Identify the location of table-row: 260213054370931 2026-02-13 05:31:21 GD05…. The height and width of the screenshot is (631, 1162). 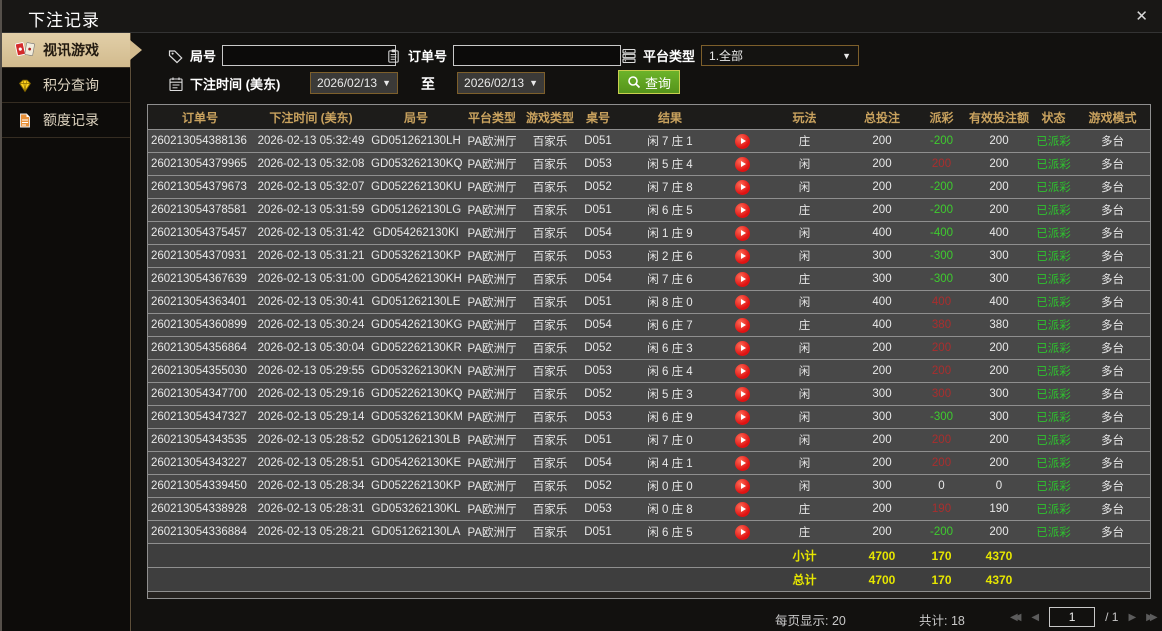
(649, 256).